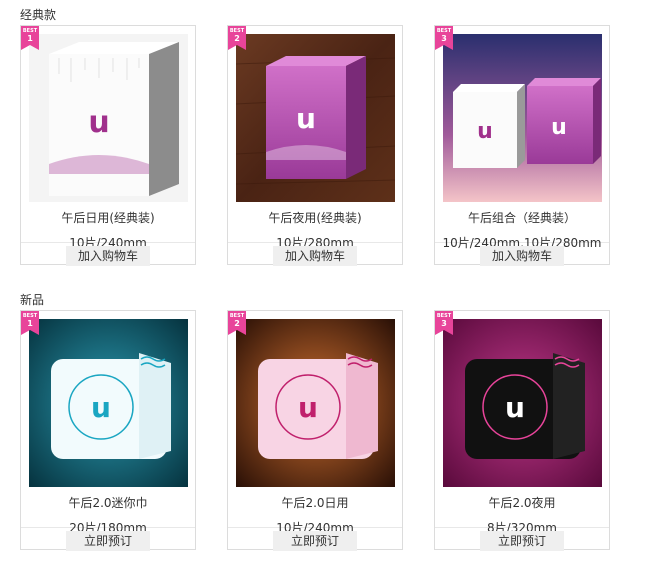 Image resolution: width=645 pixels, height=573 pixels. I want to click on product-card: u BEST 2 午后夜用(经典装) 10片/280mm 加入购物车, so click(315, 145).